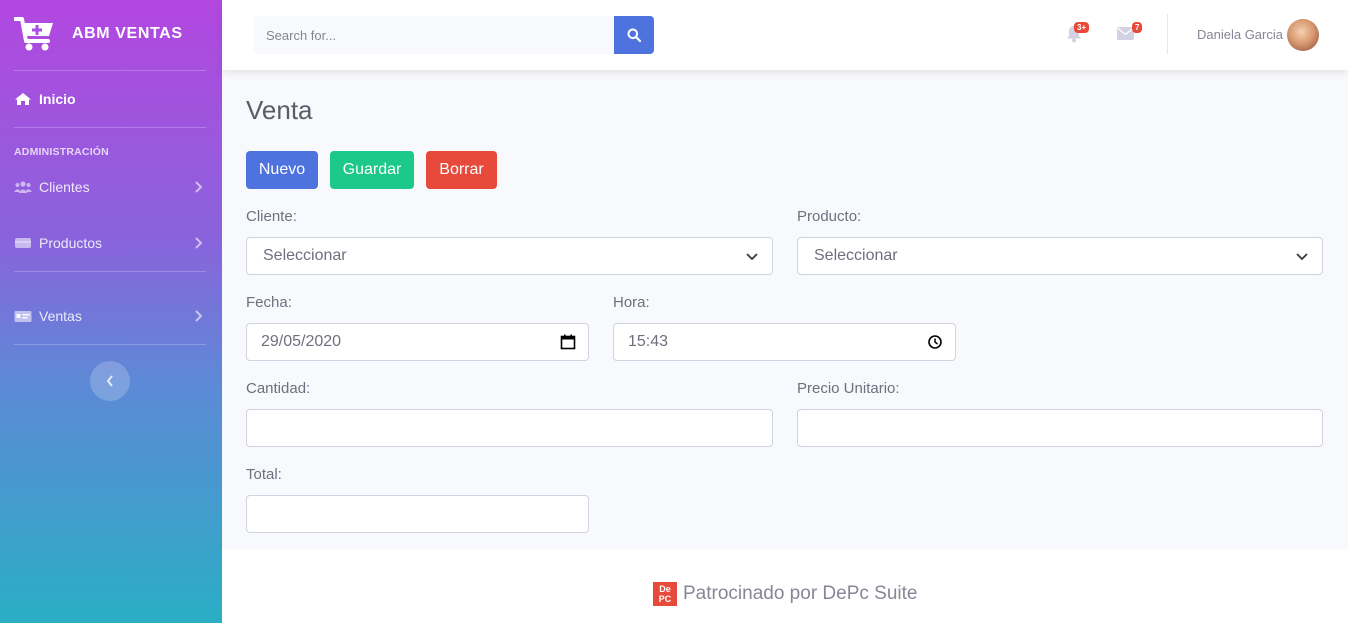 Image resolution: width=1348 pixels, height=623 pixels. Describe the element at coordinates (305, 255) in the screenshot. I see `client-select-value: Seleccionar` at that location.